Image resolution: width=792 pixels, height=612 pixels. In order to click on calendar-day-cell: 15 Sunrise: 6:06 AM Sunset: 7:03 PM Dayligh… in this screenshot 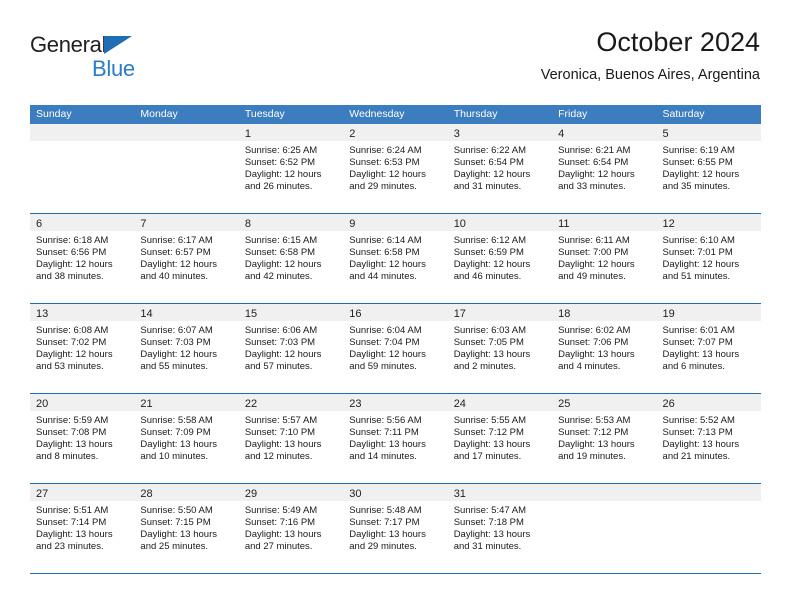, I will do `click(291, 348)`.